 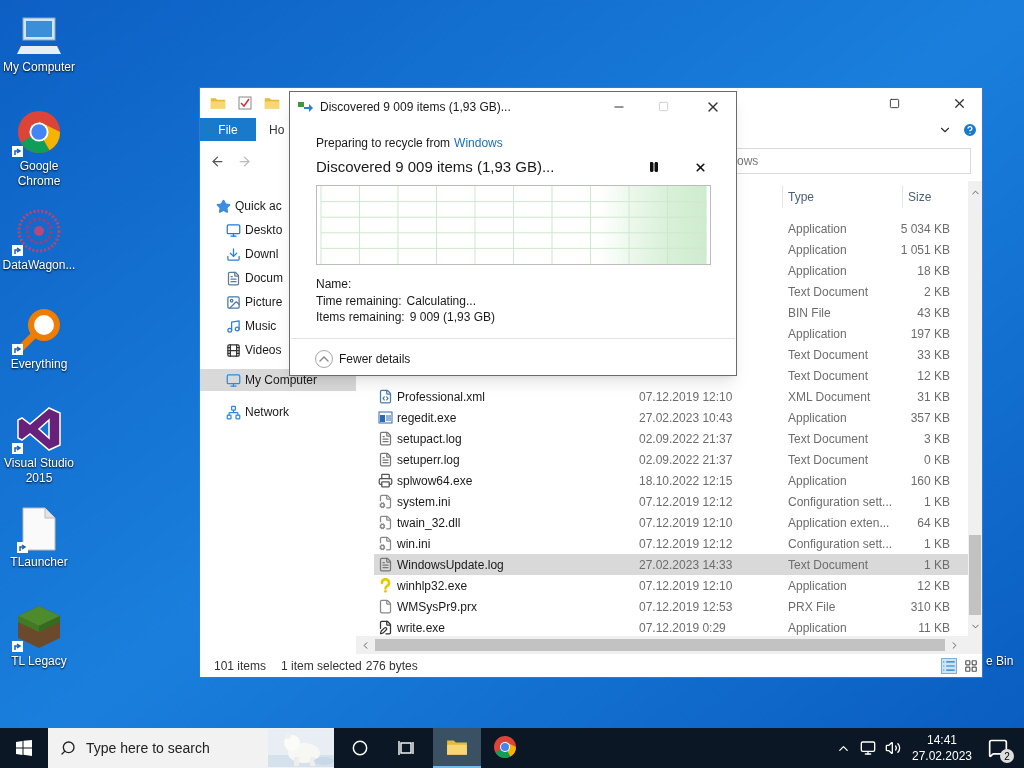 I want to click on mandala-icon, so click(x=39, y=231).